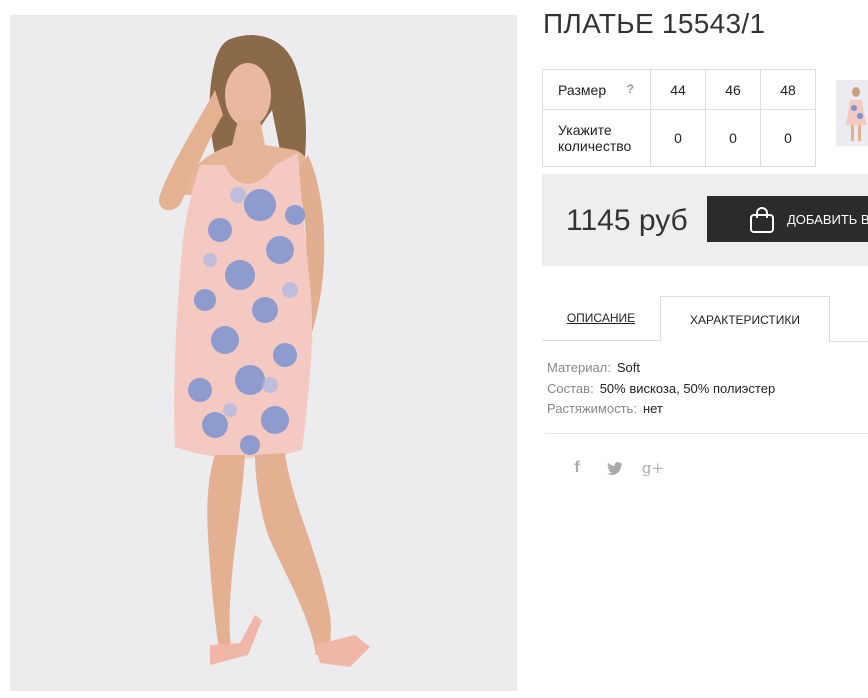  I want to click on size-help-icon: ?, so click(630, 89).